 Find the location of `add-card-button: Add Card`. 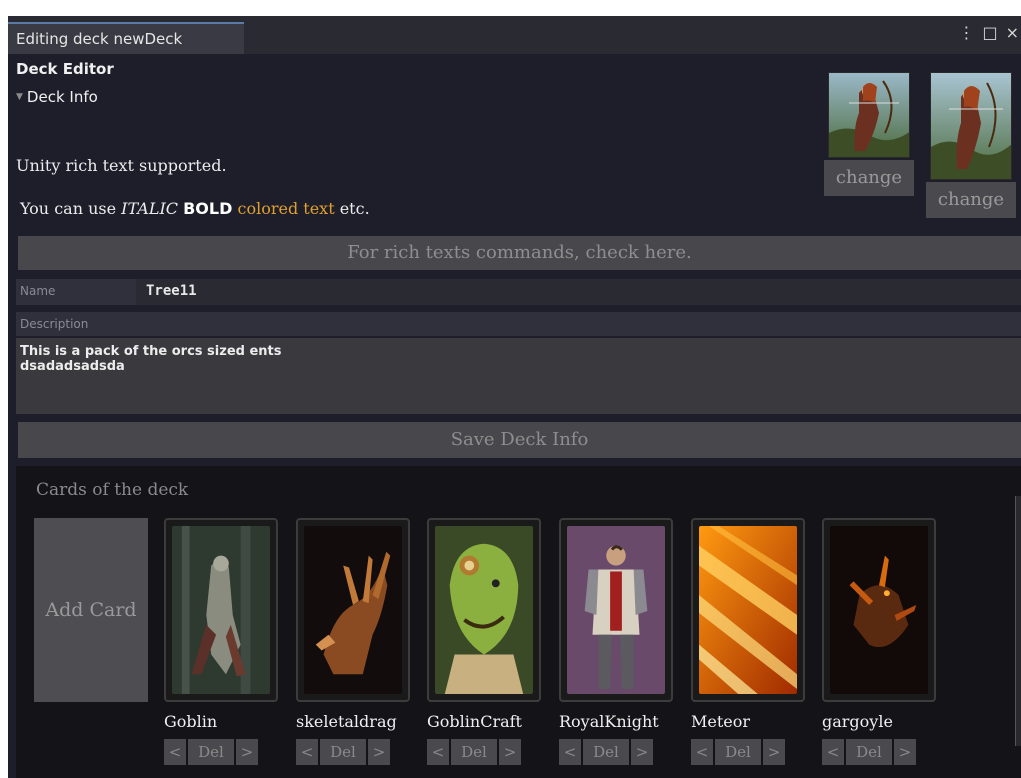

add-card-button: Add Card is located at coordinates (91, 610).